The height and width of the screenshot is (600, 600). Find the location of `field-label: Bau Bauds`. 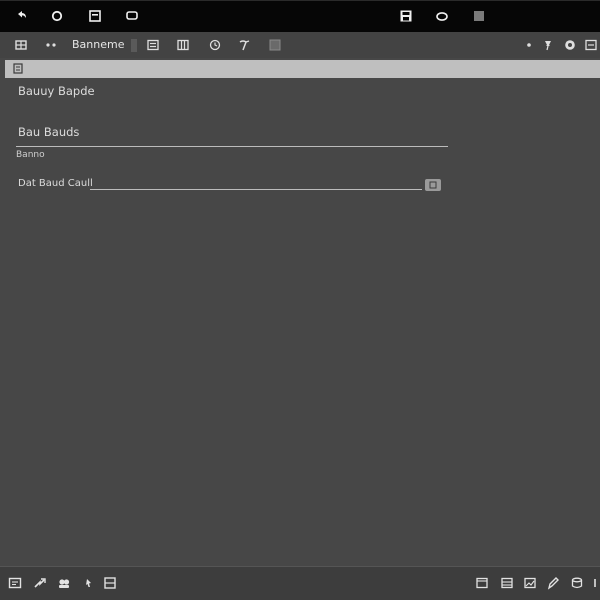

field-label: Bau Bauds is located at coordinates (49, 132).